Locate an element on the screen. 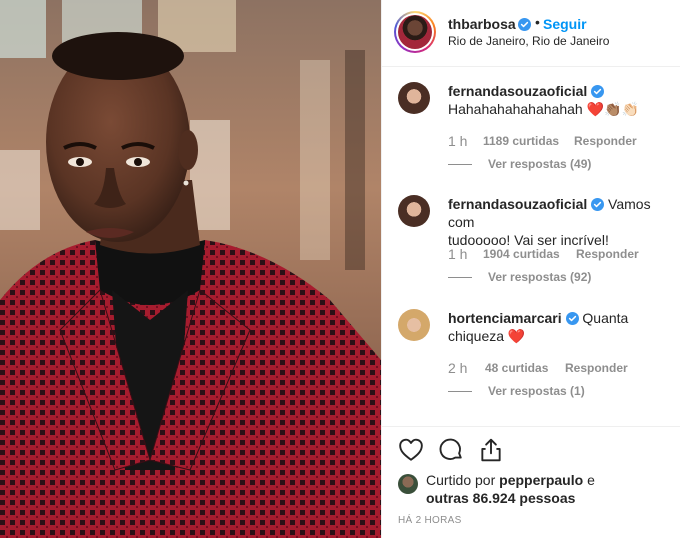 Image resolution: width=680 pixels, height=538 pixels. comment-bubble-icon is located at coordinates (451, 450).